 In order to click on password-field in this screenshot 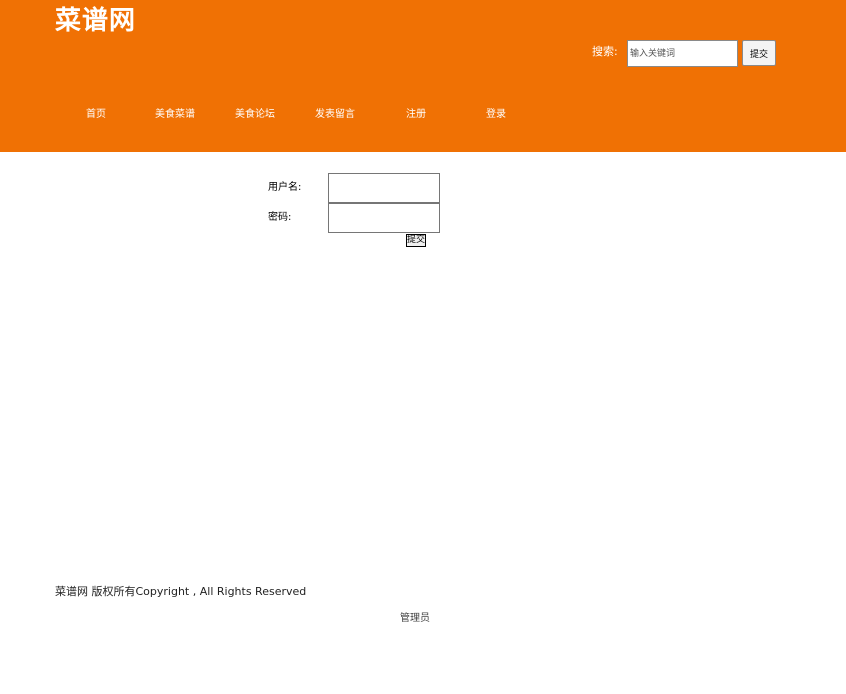, I will do `click(384, 218)`.